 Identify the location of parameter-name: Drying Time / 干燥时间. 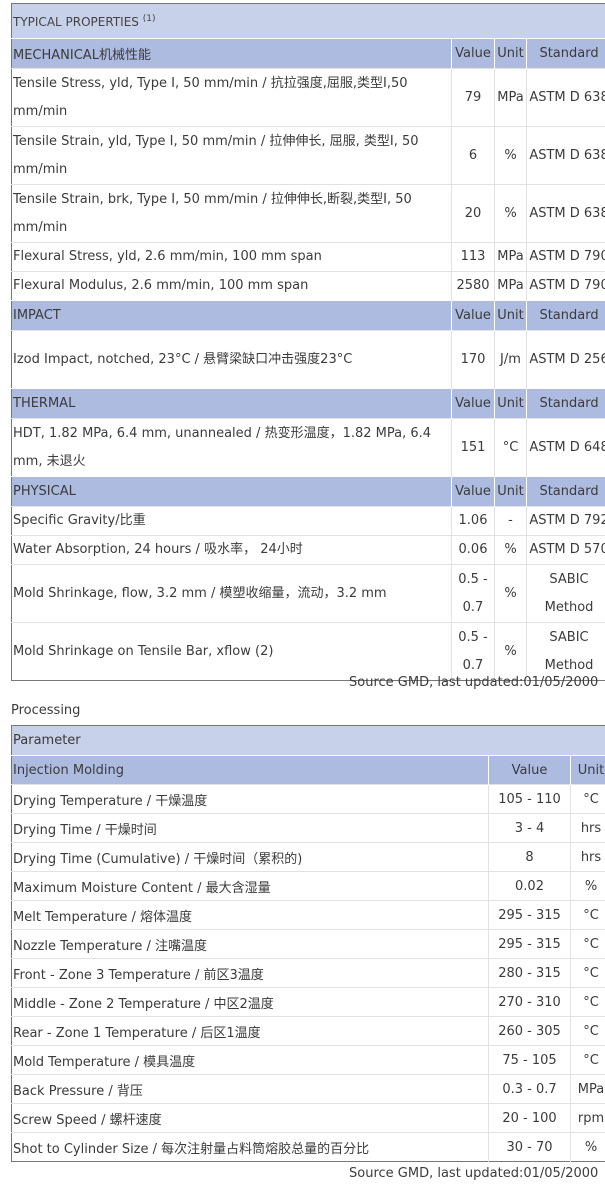
(250, 828).